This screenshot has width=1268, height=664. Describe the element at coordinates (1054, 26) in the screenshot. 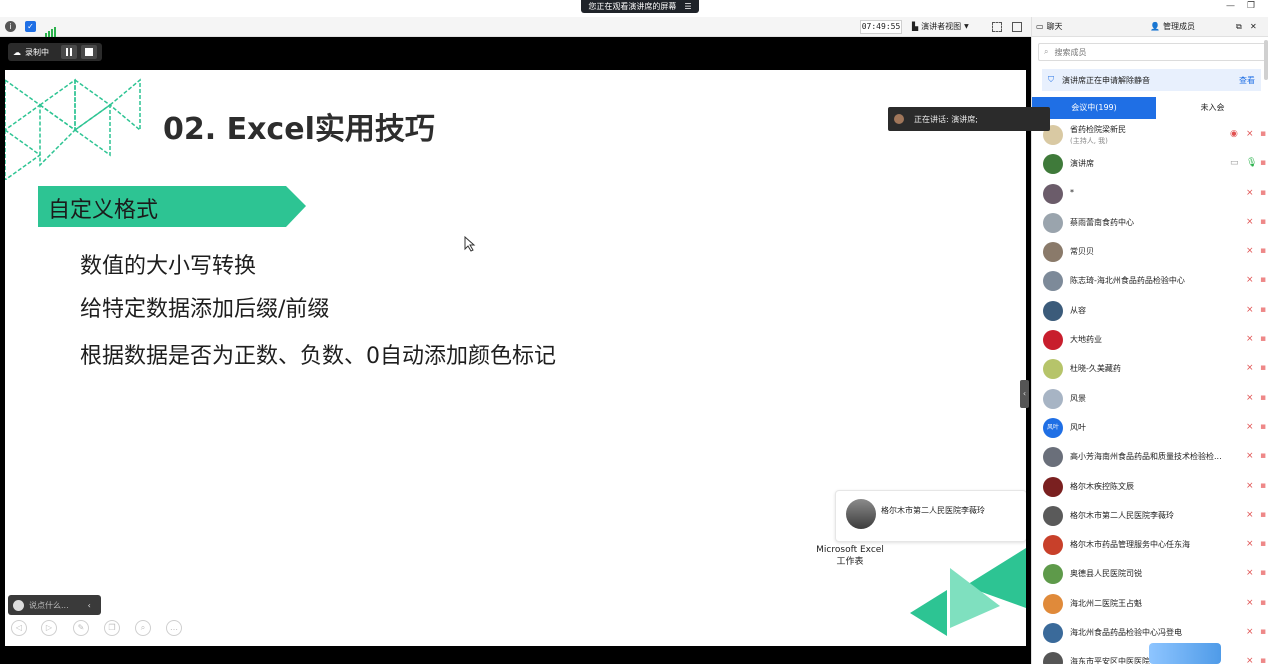

I see `tab-chat-label: 聊天` at that location.